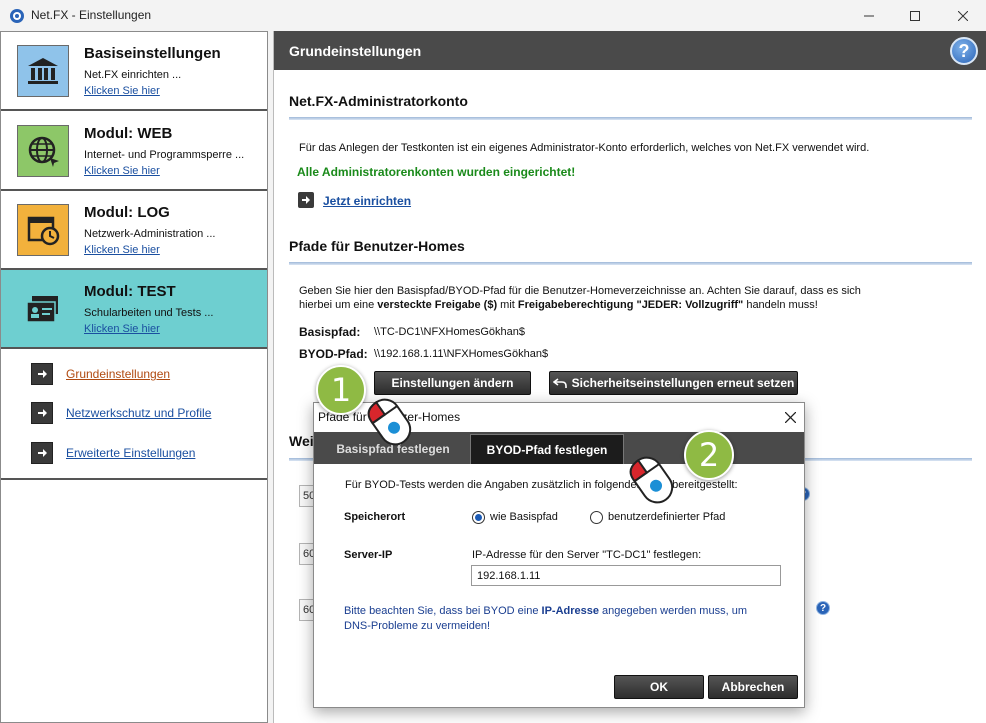 The image size is (986, 723). I want to click on minimize-button, so click(869, 15).